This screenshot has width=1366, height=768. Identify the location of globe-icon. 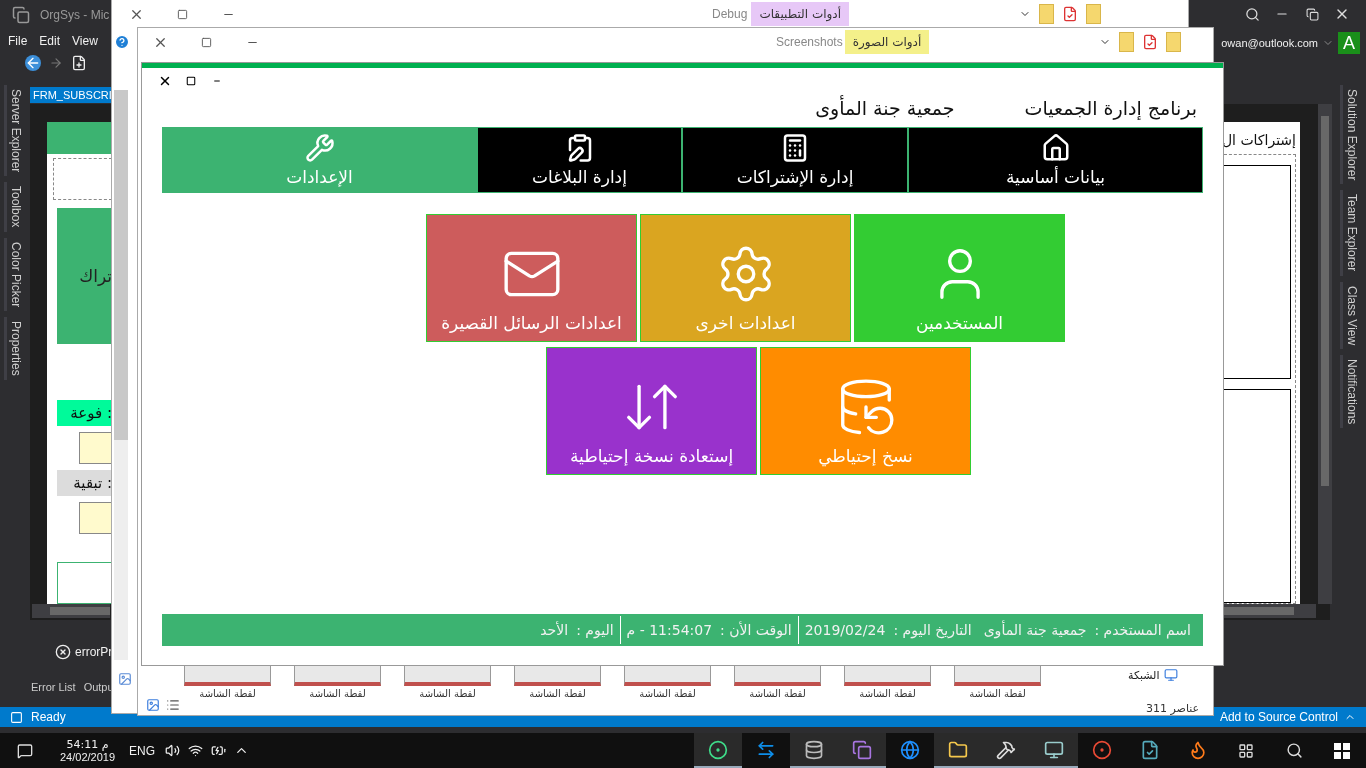
(910, 749).